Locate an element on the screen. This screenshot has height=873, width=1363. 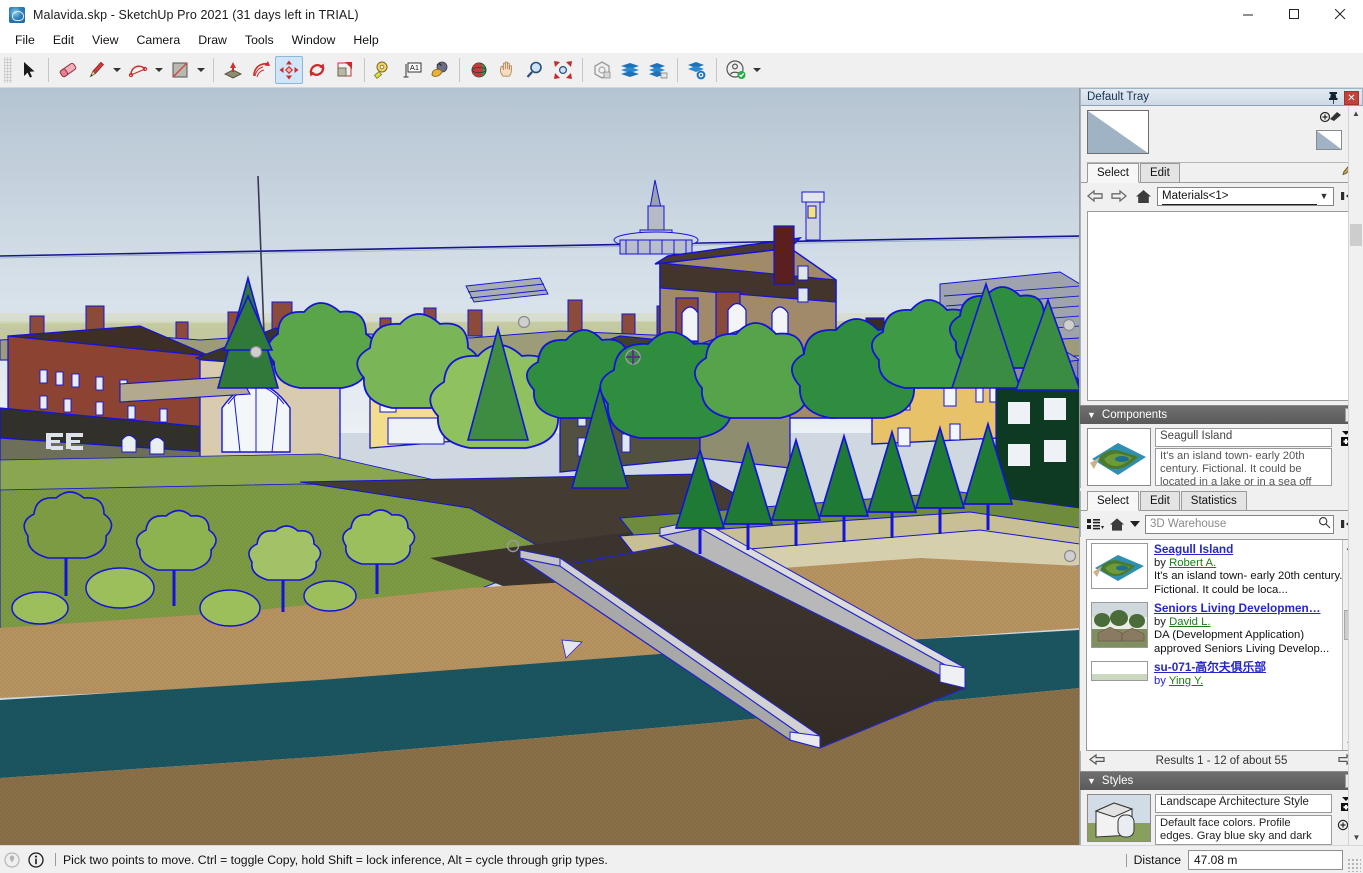
result-title: Seagull Island is located at coordinates (1253, 550).